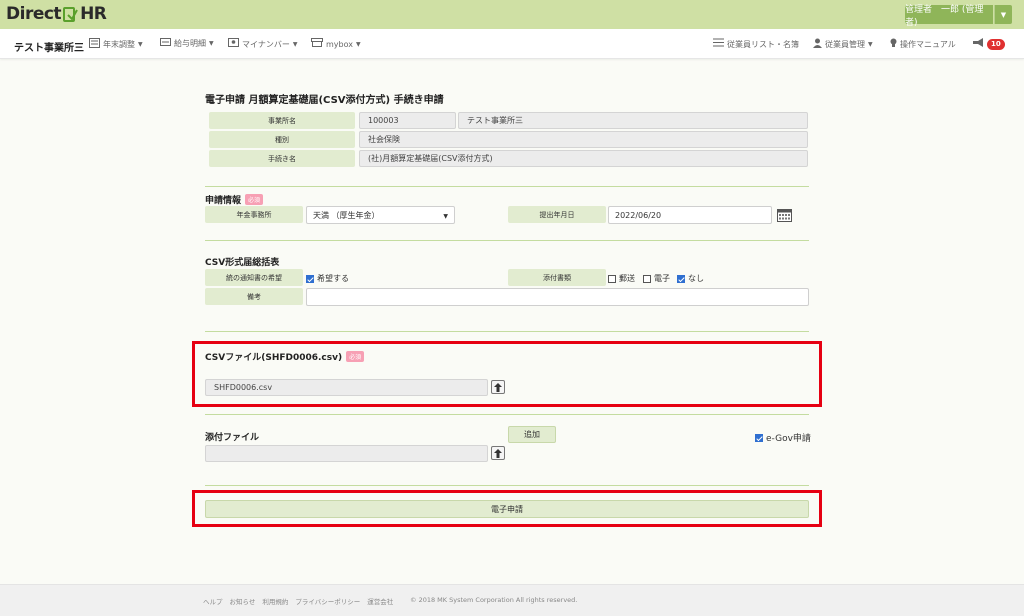  I want to click on pension-office-select: 天満 （厚生年金） ▼, so click(380, 215).